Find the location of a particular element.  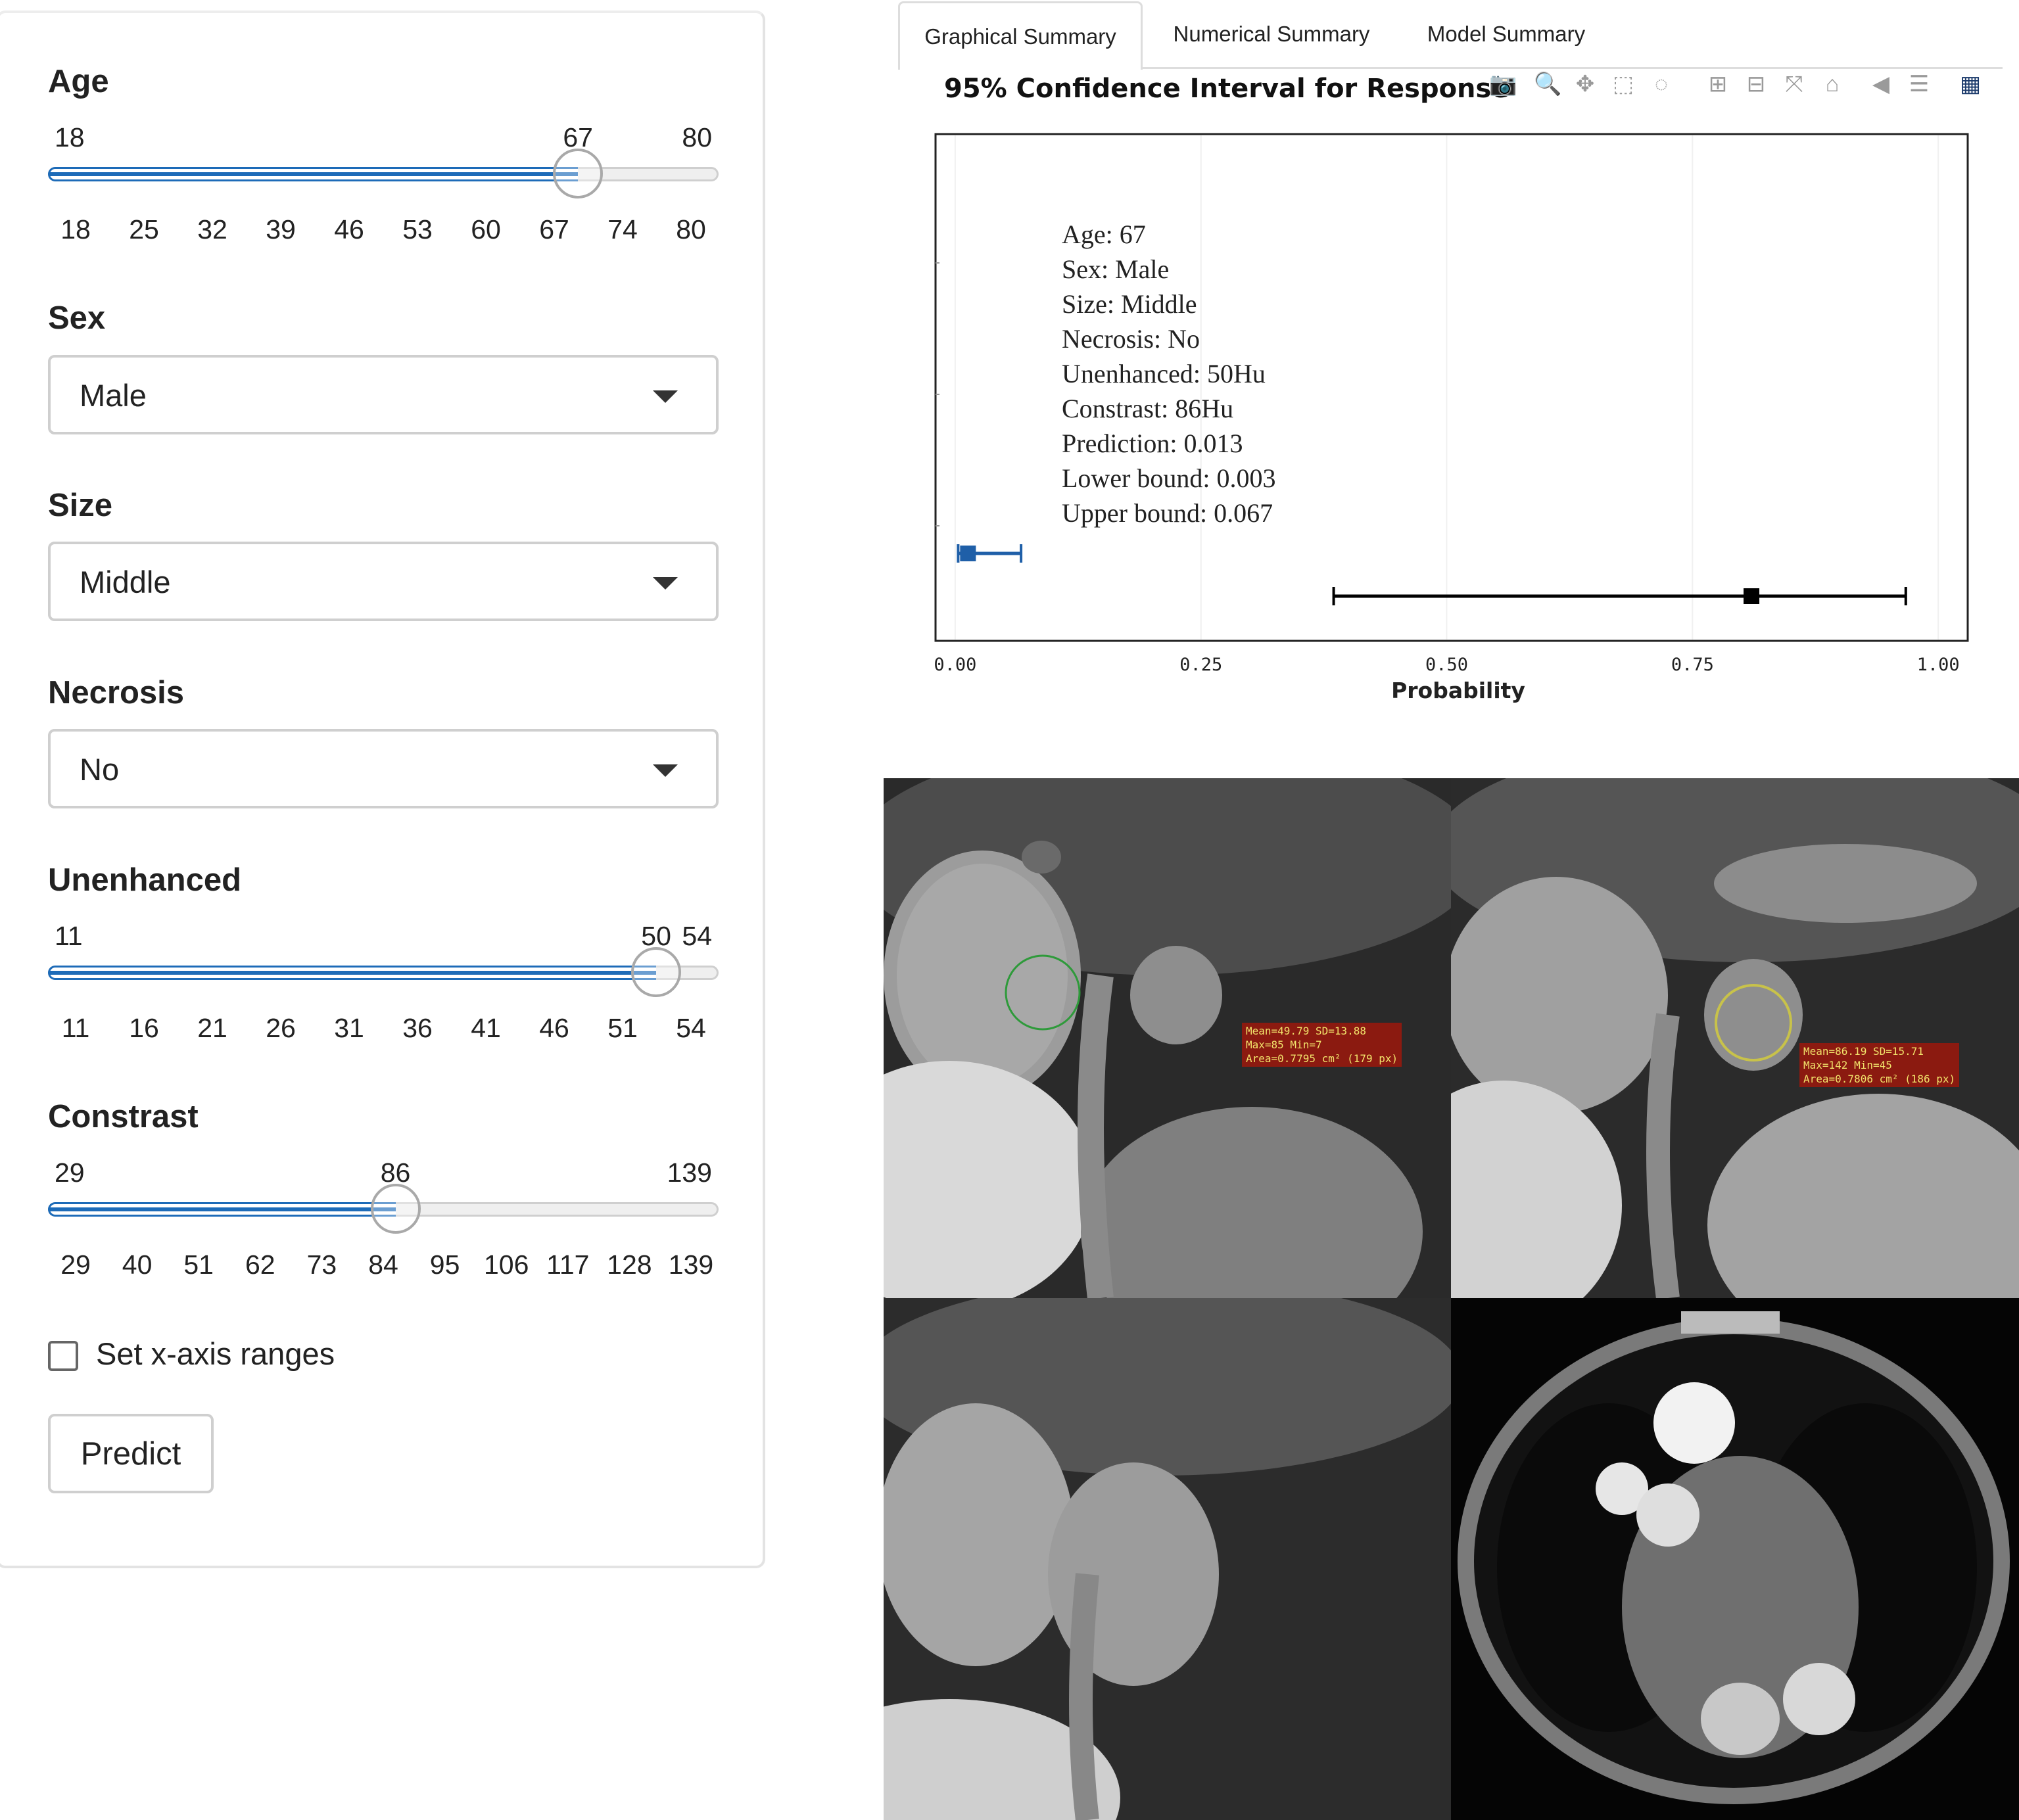

annotation-line: Size: Middle is located at coordinates (1129, 304).